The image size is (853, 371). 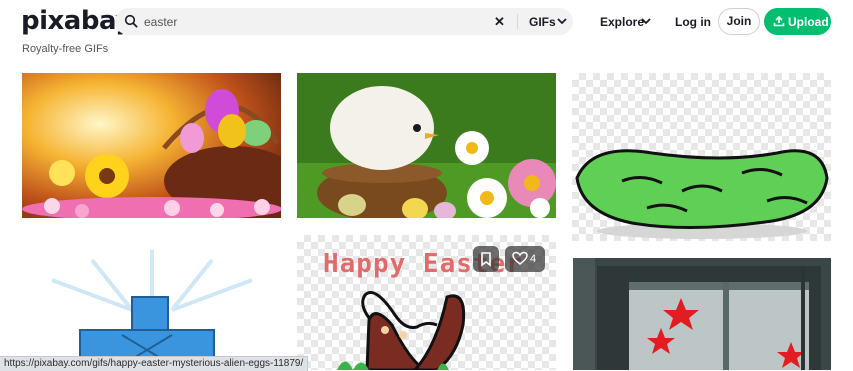 What do you see at coordinates (808, 22) in the screenshot?
I see `upload-label: Upload` at bounding box center [808, 22].